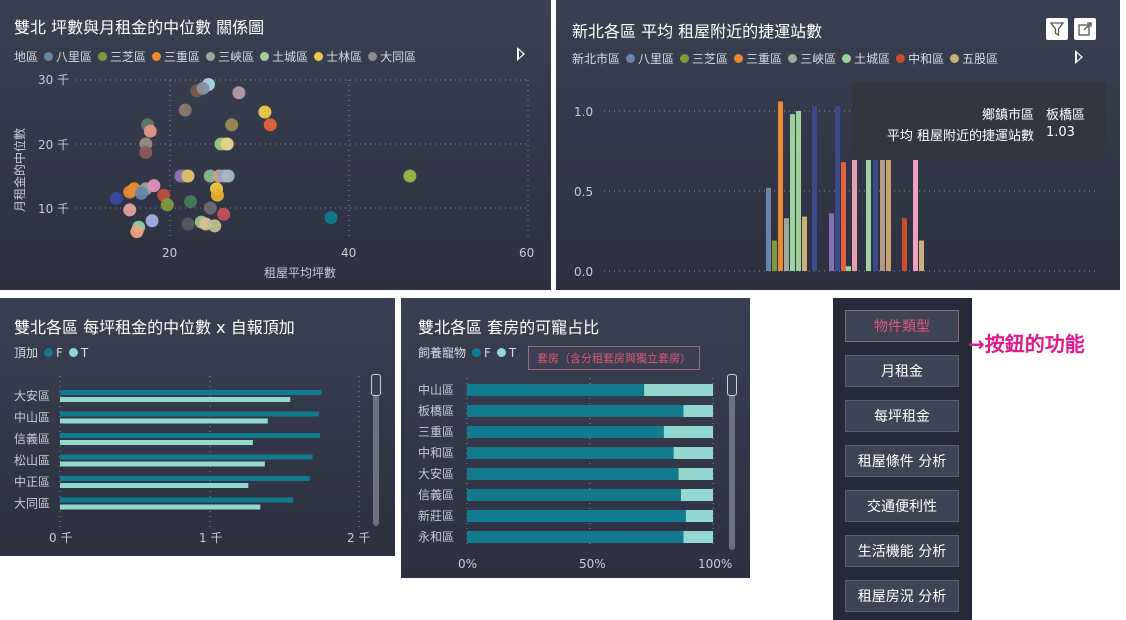 Image resolution: width=1126 pixels, height=620 pixels. What do you see at coordinates (902, 371) in the screenshot?
I see `monthly-rent-button: 月租金` at bounding box center [902, 371].